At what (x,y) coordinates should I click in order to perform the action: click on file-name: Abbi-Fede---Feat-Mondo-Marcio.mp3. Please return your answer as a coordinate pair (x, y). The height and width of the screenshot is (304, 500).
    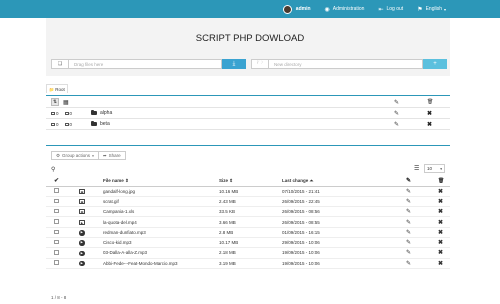
    Looking at the image, I should click on (161, 263).